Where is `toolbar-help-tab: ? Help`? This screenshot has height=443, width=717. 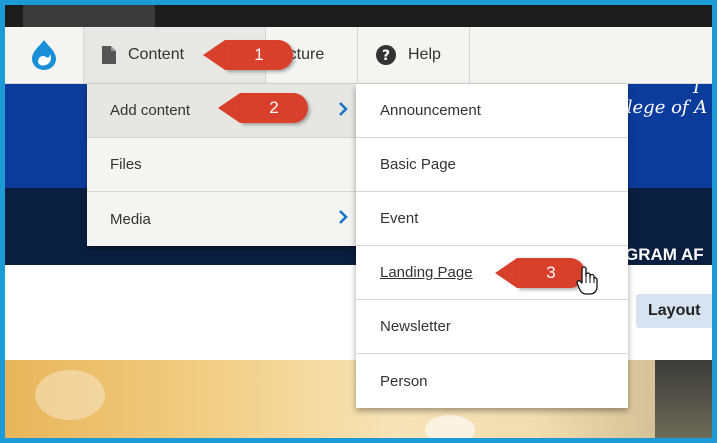
toolbar-help-tab: ? Help is located at coordinates (414, 55).